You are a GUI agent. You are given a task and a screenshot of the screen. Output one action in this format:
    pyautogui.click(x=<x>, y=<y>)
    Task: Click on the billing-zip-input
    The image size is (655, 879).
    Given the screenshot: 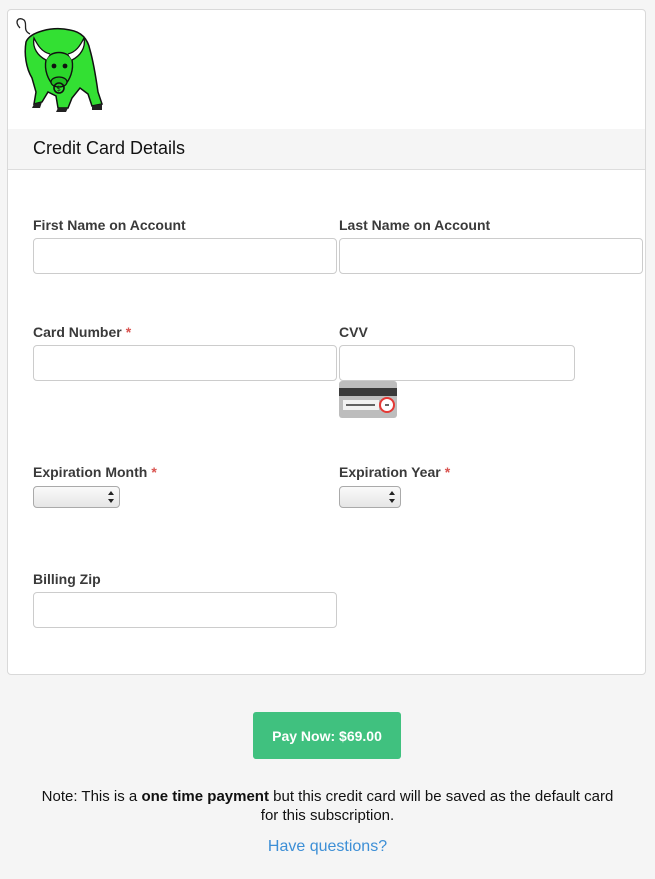 What is the action you would take?
    pyautogui.click(x=185, y=610)
    